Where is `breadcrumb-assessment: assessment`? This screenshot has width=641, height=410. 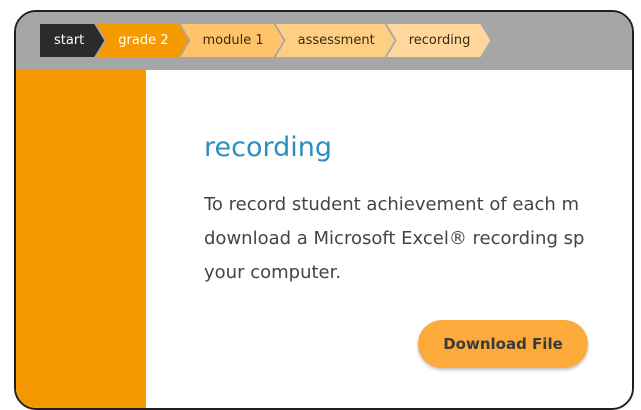 breadcrumb-assessment: assessment is located at coordinates (335, 40).